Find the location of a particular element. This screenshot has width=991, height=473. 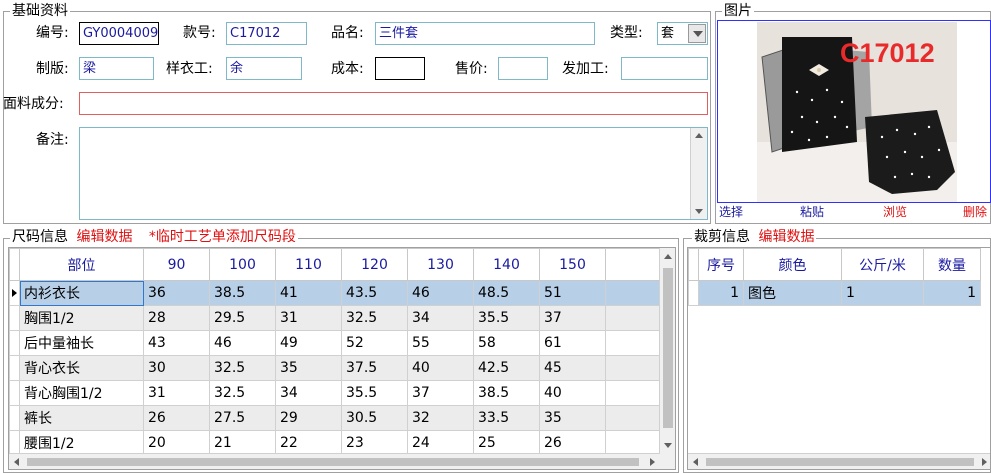

size-edit-link: 编辑数据 is located at coordinates (104, 237).